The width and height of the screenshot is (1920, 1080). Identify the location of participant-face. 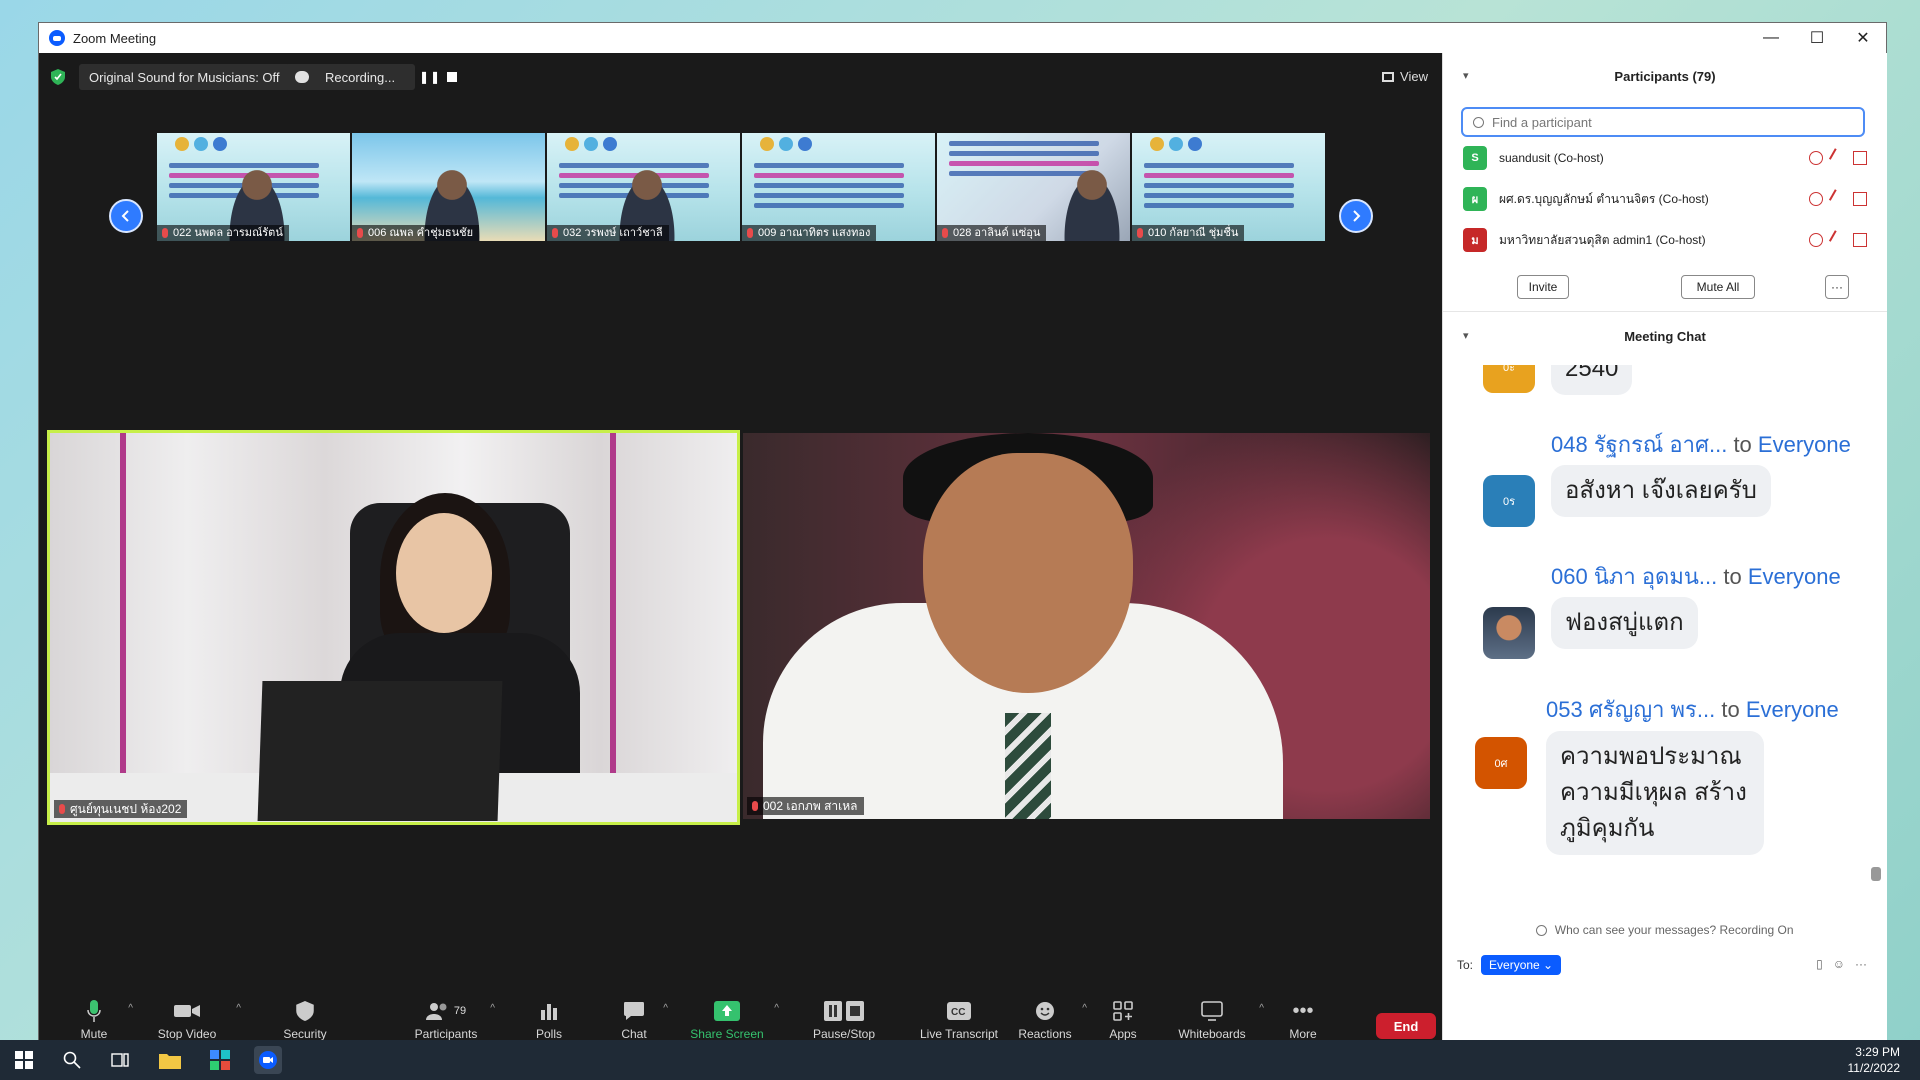
(1028, 573).